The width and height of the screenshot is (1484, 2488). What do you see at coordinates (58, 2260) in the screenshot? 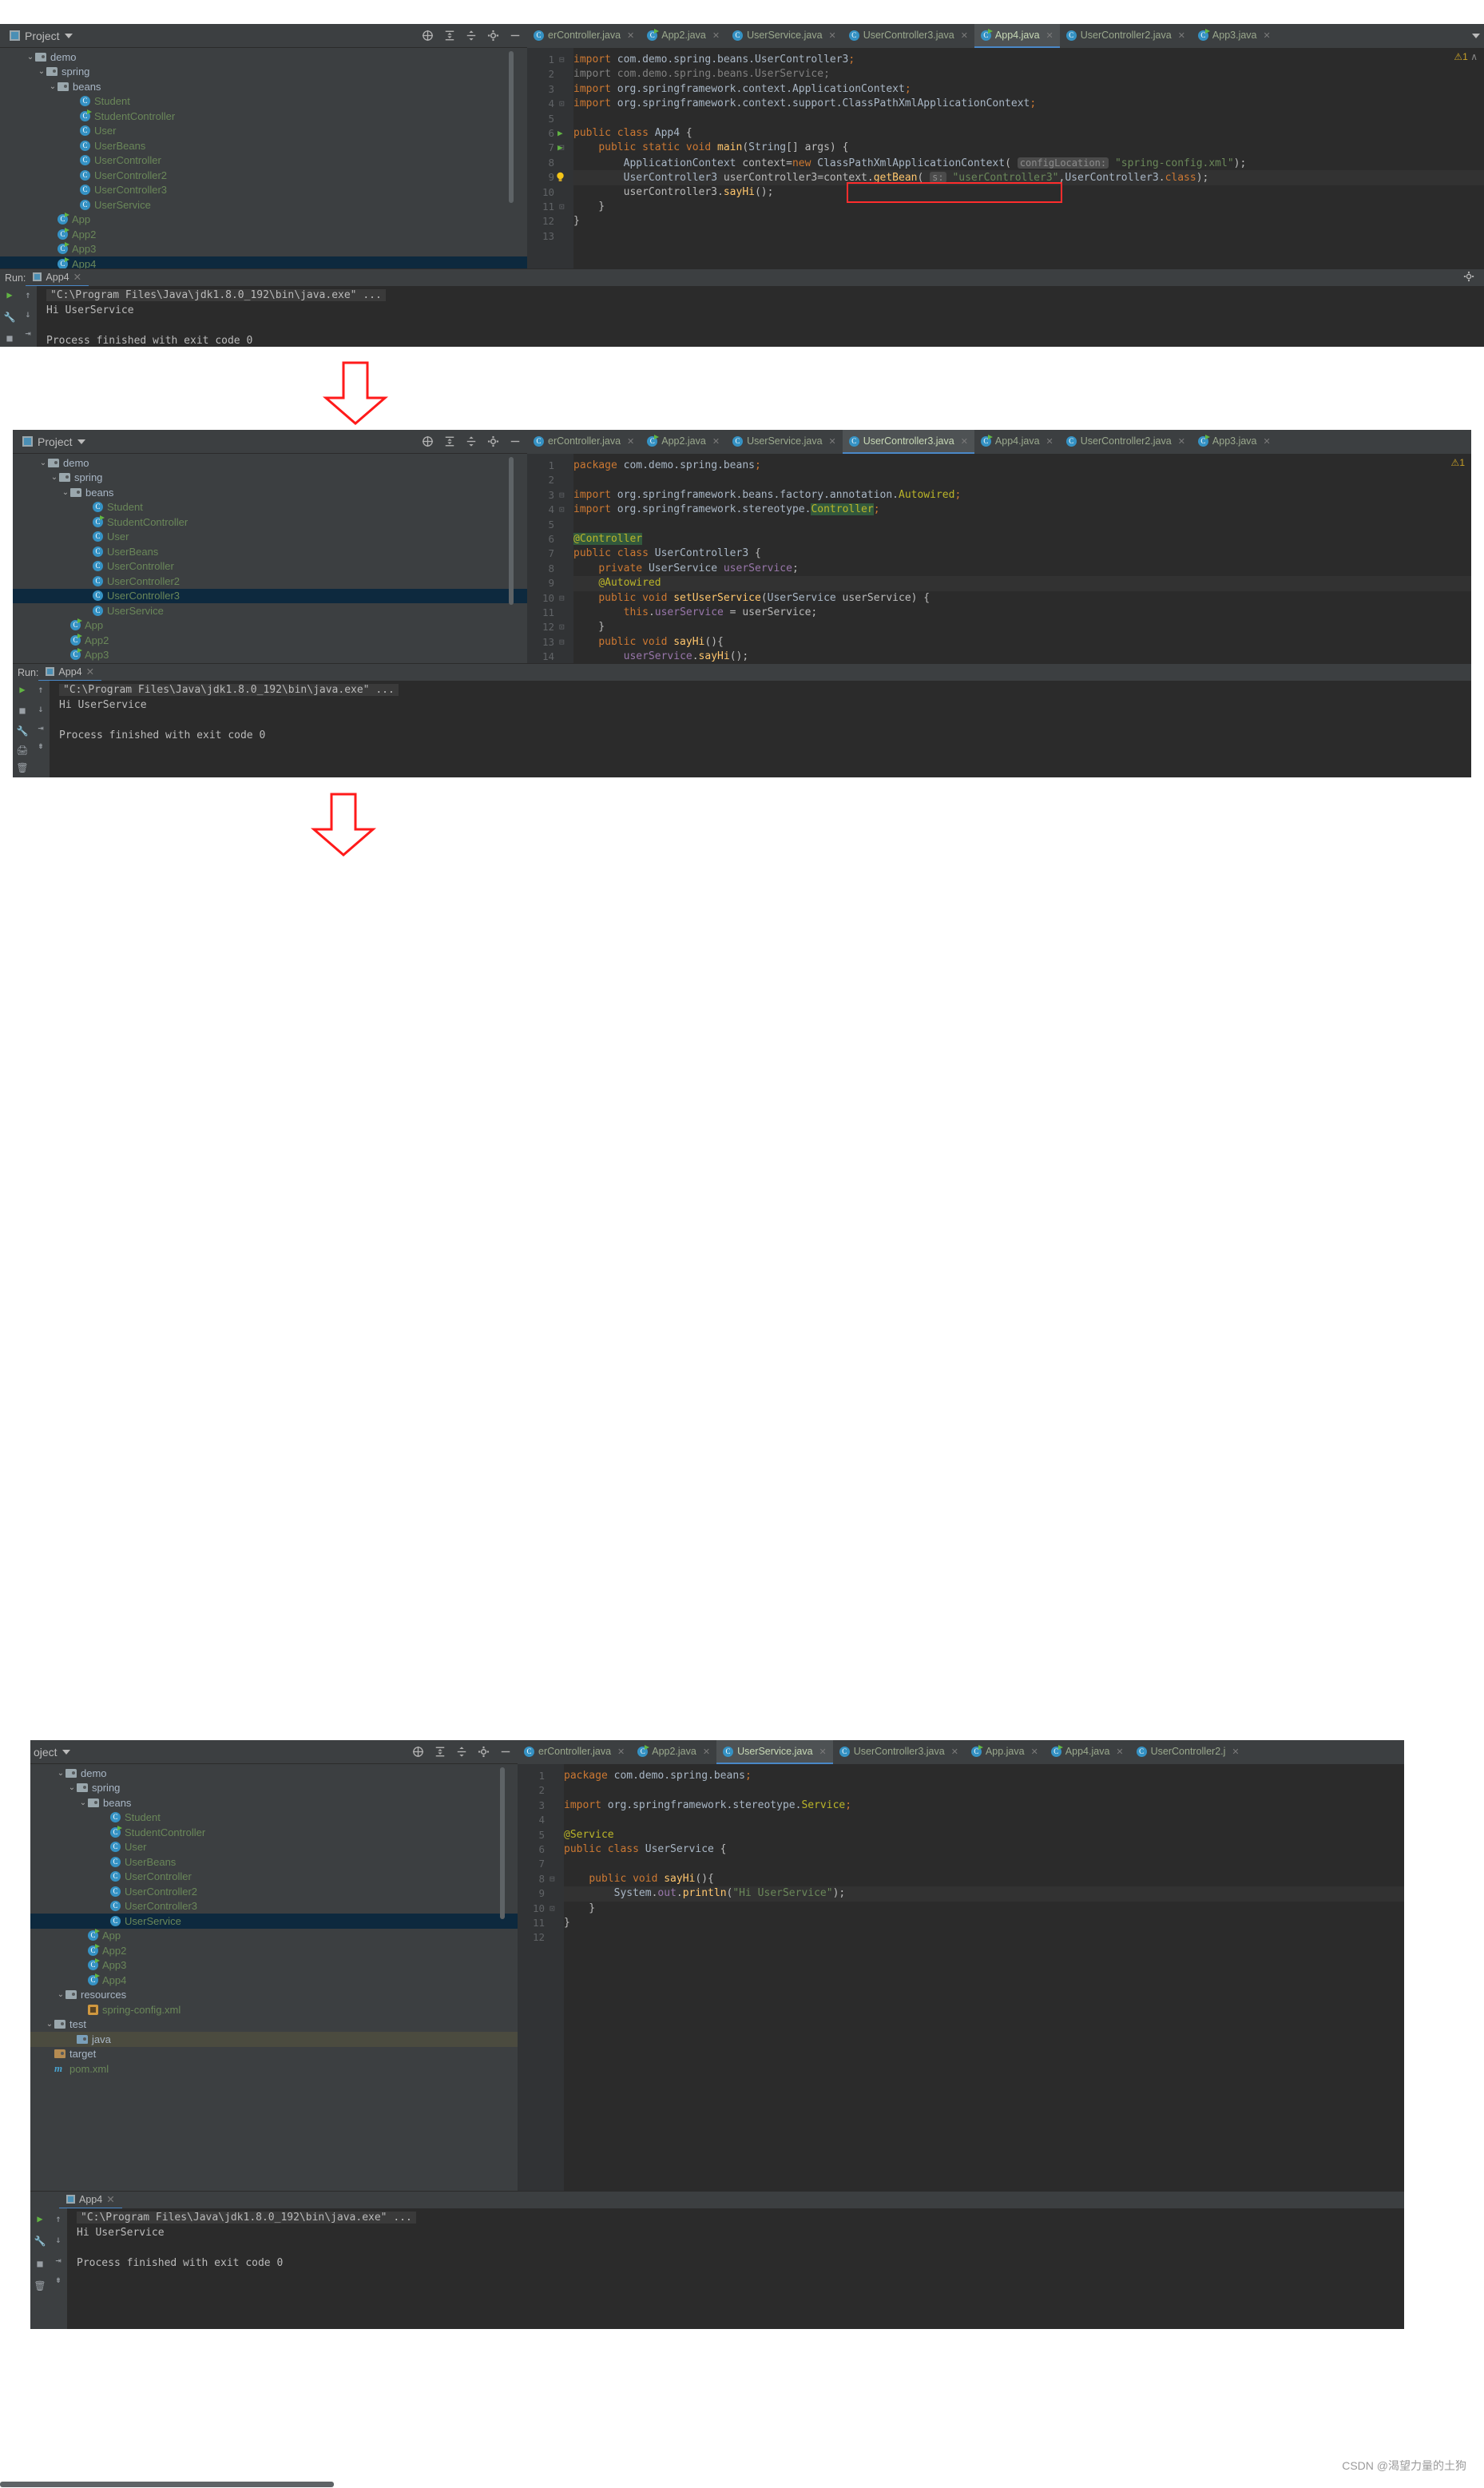
I see `soft-wrap-icon: ⇥` at bounding box center [58, 2260].